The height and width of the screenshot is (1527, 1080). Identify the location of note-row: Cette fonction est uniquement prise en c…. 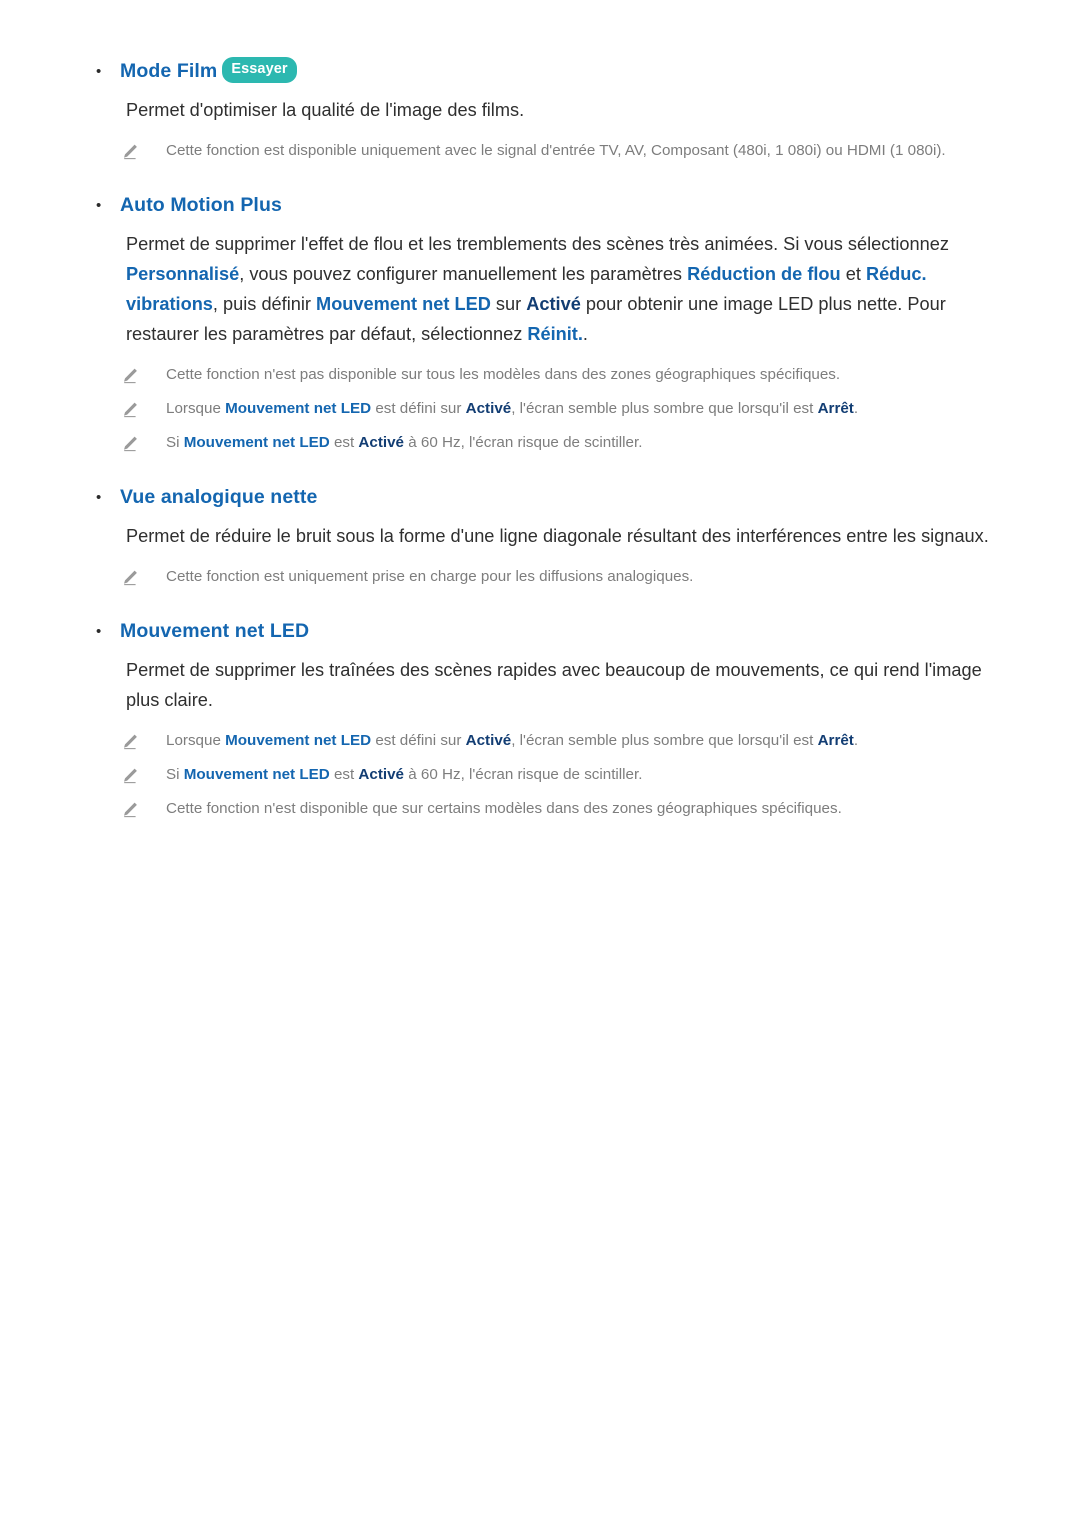
(540, 576).